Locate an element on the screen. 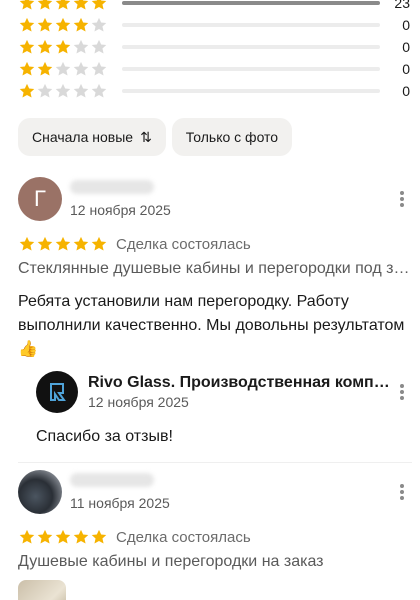 The image size is (420, 600). avatar is located at coordinates (40, 492).